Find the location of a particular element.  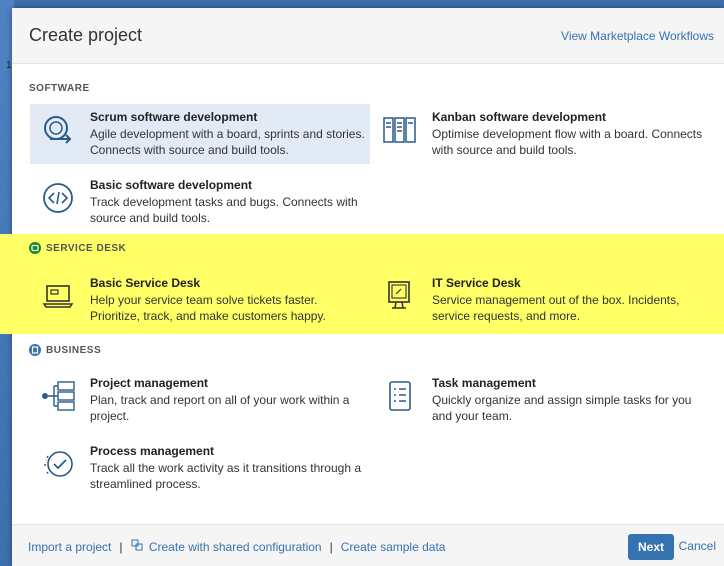

create-shared-config-link: Create with shared configuration is located at coordinates (226, 546).